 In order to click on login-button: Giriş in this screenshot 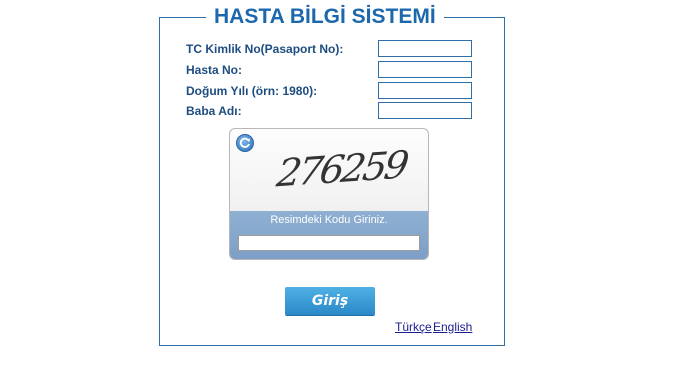, I will do `click(330, 301)`.